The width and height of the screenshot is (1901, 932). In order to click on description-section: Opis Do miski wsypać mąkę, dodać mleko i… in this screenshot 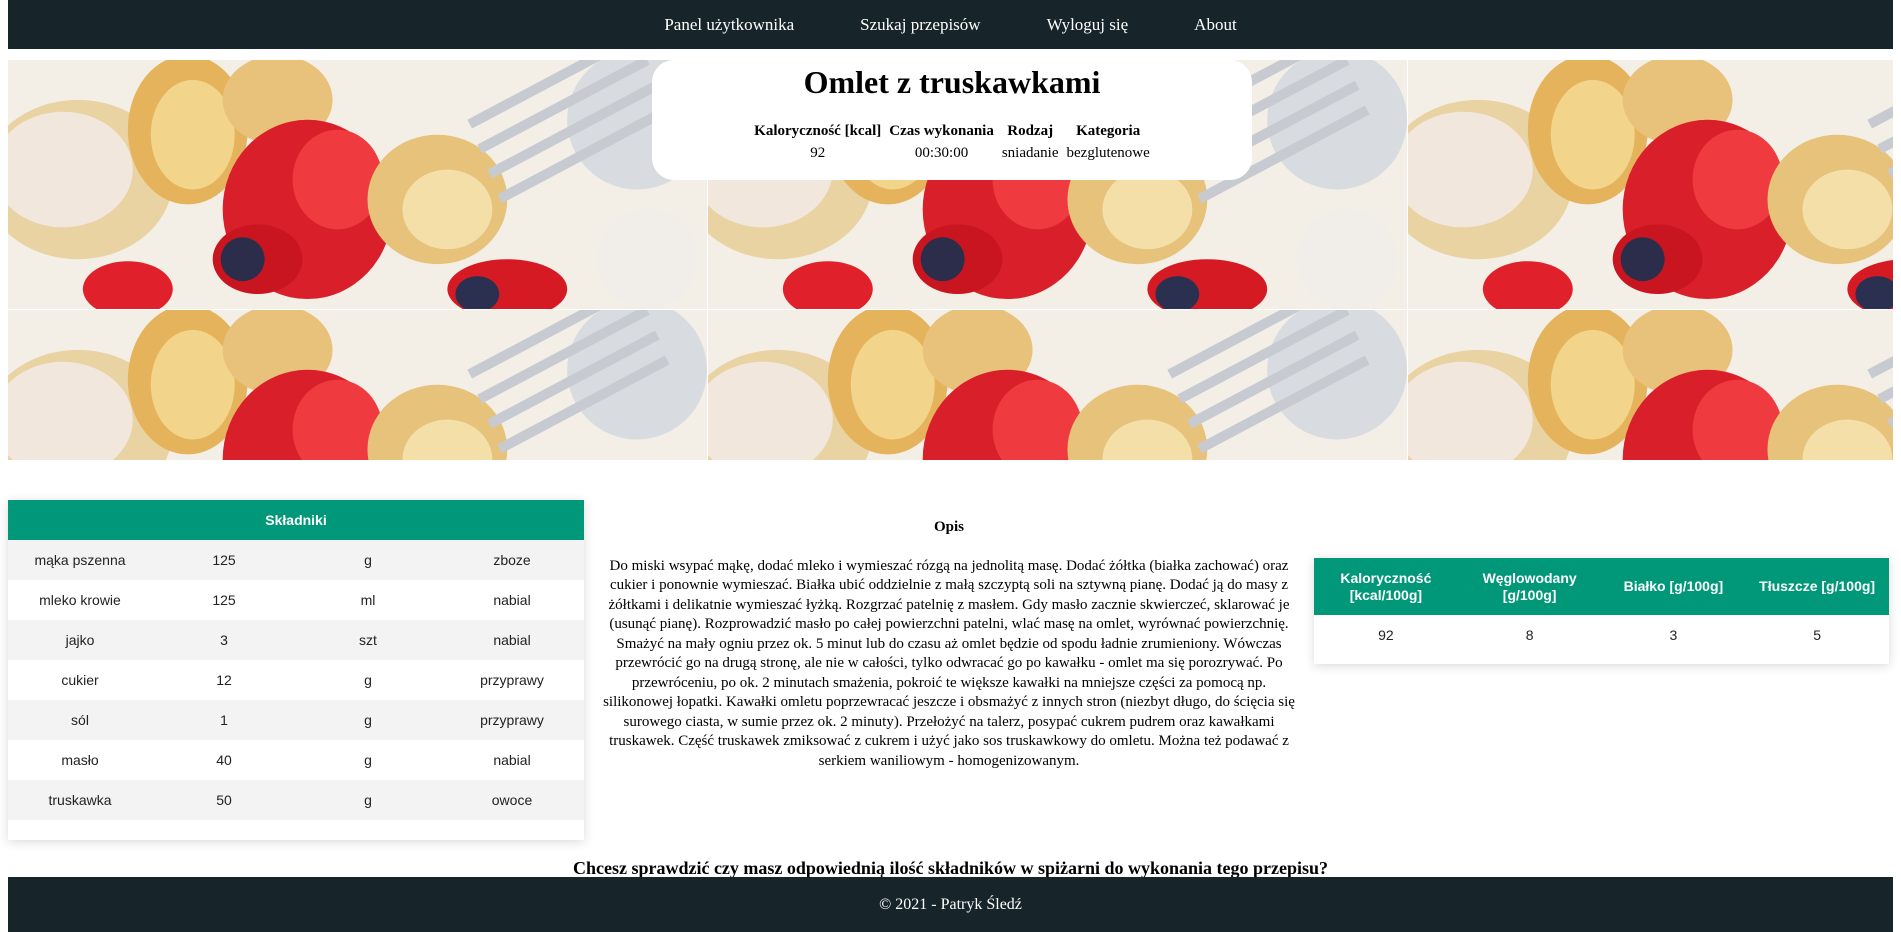, I will do `click(949, 644)`.